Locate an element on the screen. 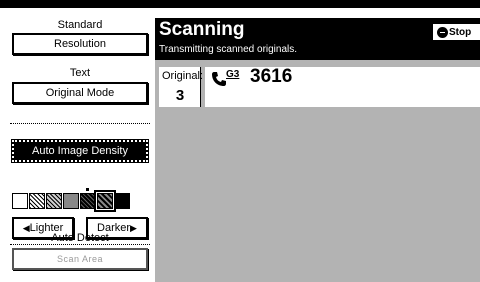  destination-mode: G3 is located at coordinates (233, 74).